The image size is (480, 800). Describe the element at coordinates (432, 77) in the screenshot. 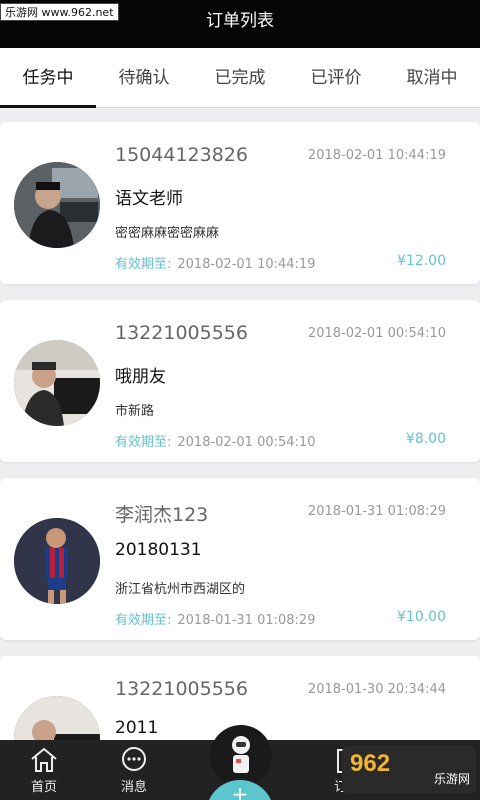

I see `tab-cancelling: 取消中` at that location.